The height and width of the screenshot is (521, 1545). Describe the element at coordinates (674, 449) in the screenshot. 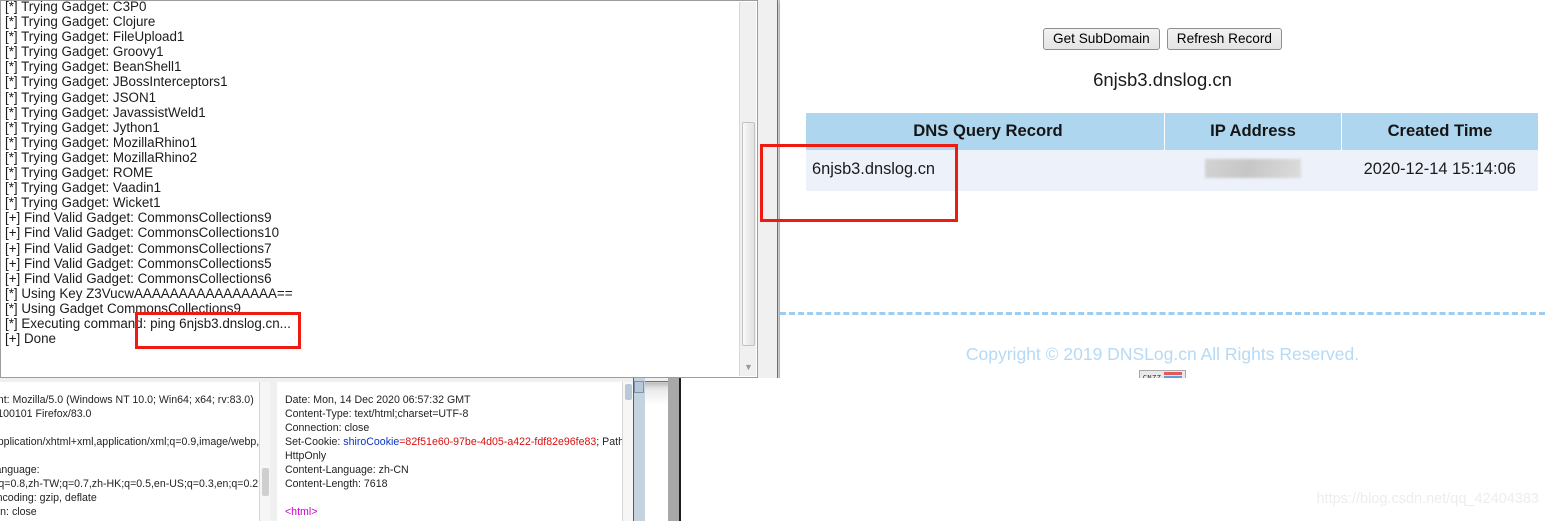

I see `burp-divider-right` at that location.